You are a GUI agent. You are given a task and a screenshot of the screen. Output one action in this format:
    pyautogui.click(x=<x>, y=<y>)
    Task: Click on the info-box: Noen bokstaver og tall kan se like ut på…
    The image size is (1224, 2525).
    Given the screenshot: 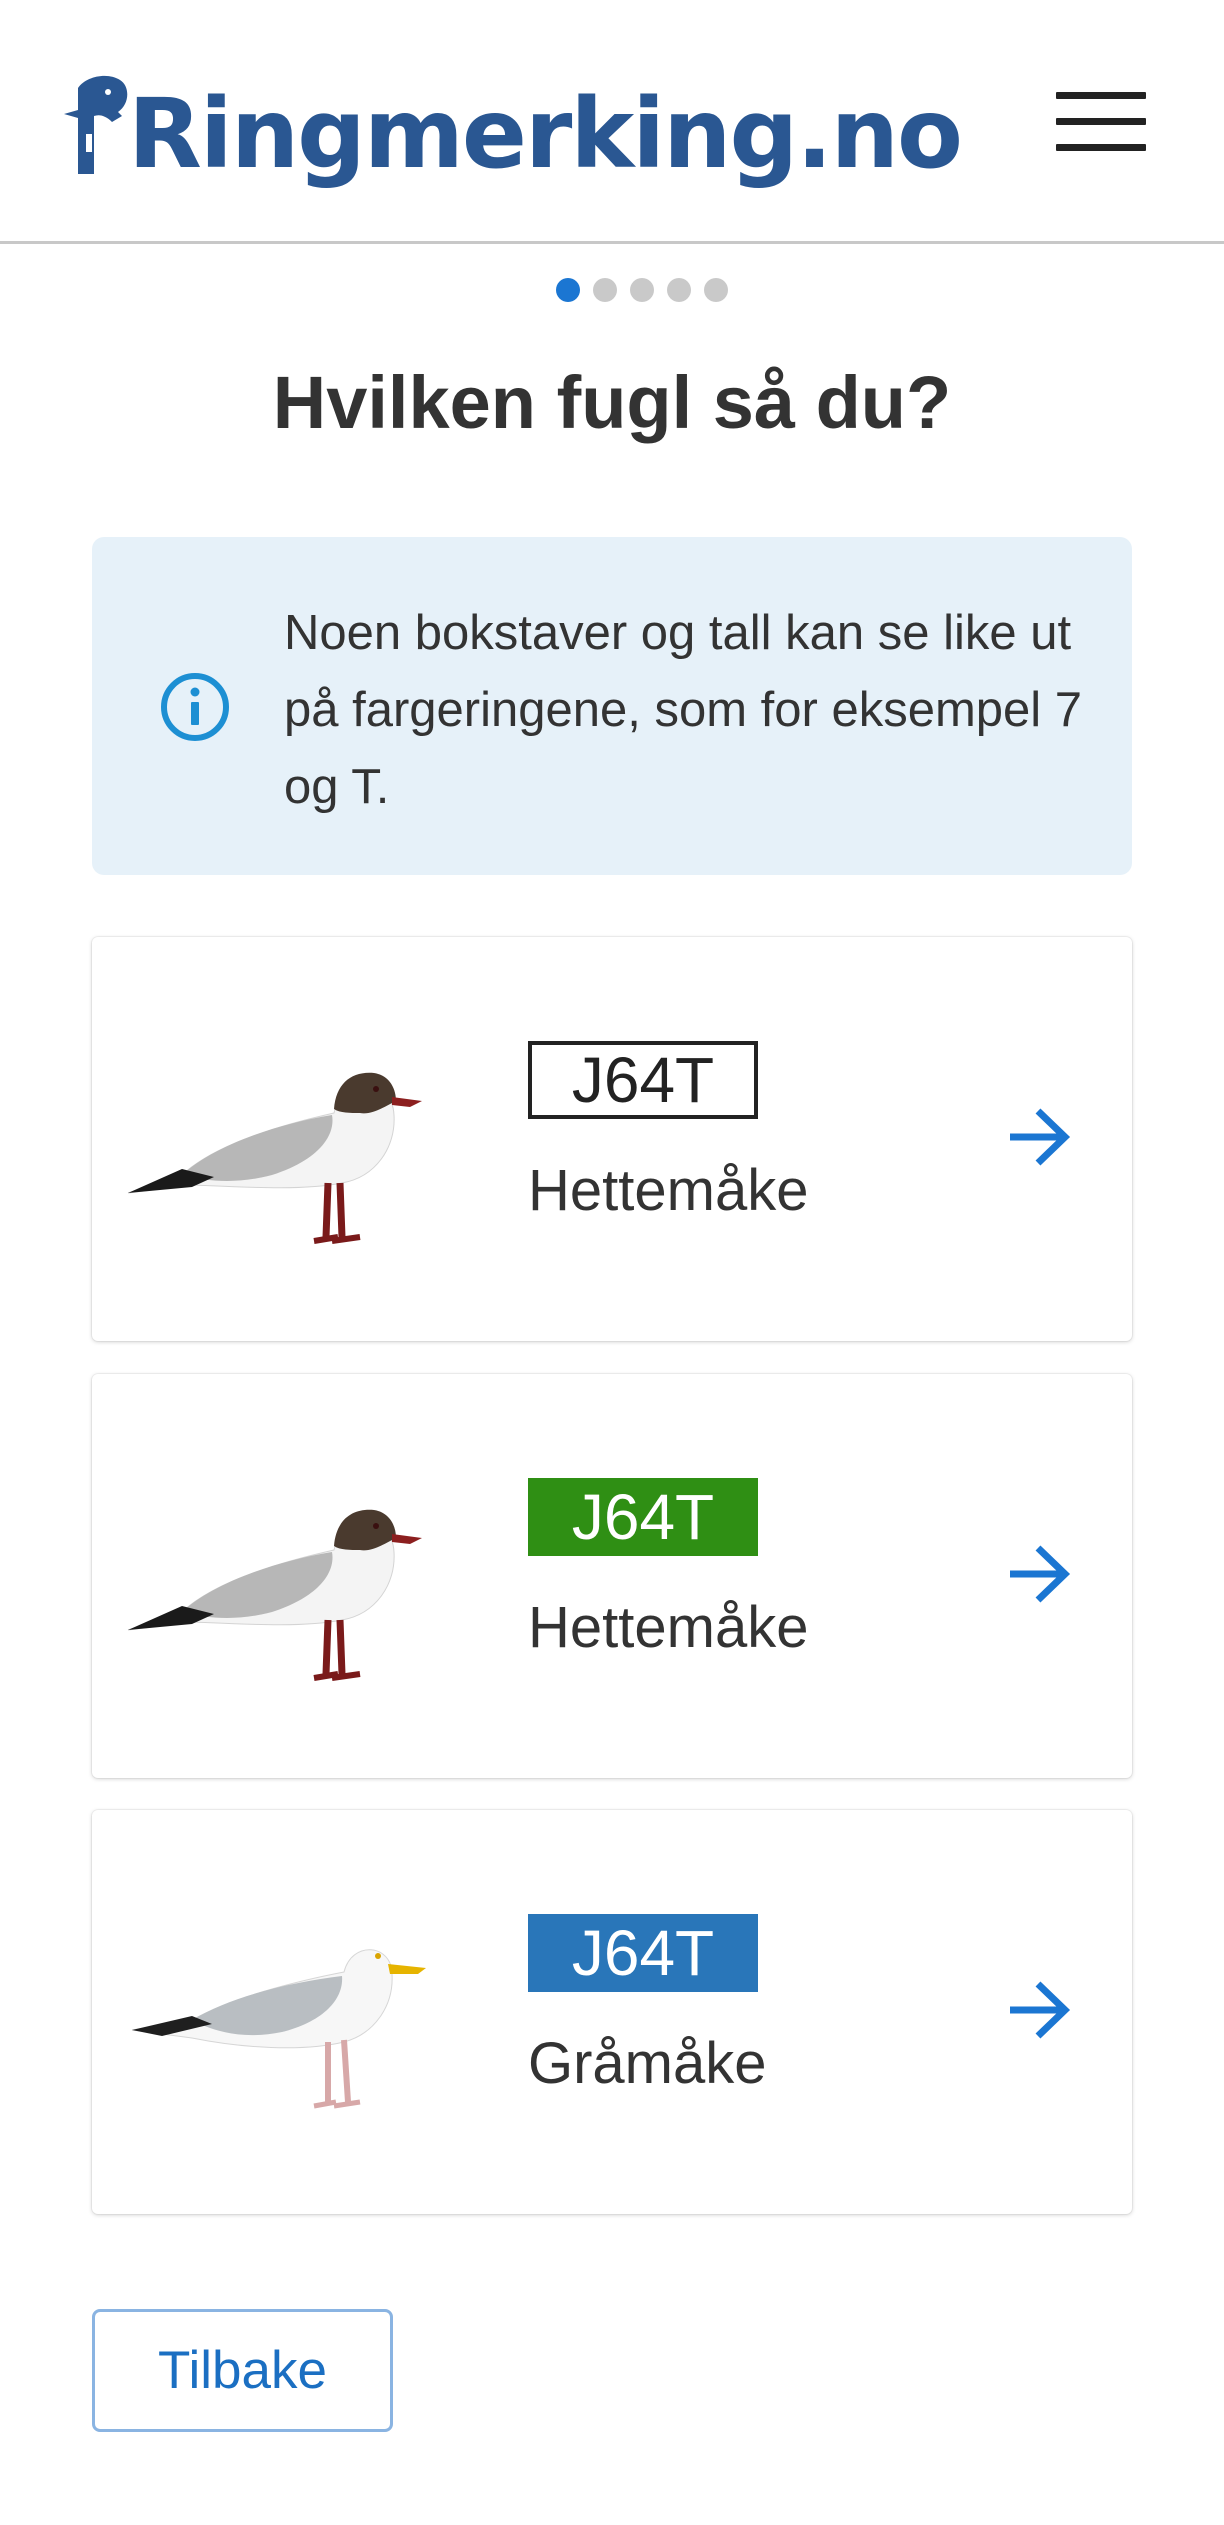 What is the action you would take?
    pyautogui.click(x=612, y=706)
    